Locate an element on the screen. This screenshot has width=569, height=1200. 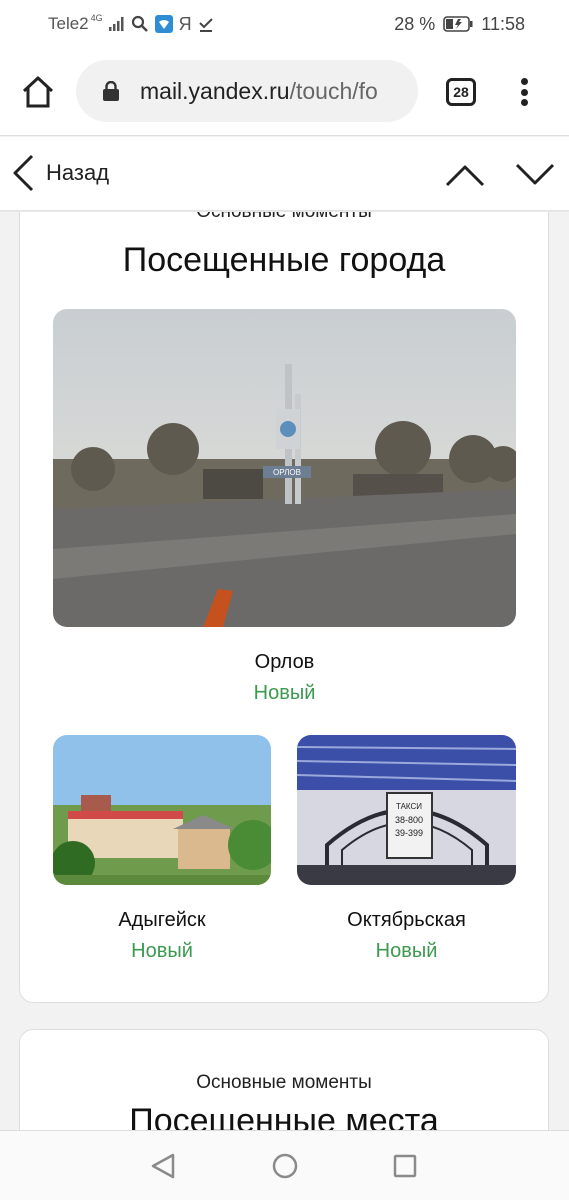
lock-icon is located at coordinates (111, 91).